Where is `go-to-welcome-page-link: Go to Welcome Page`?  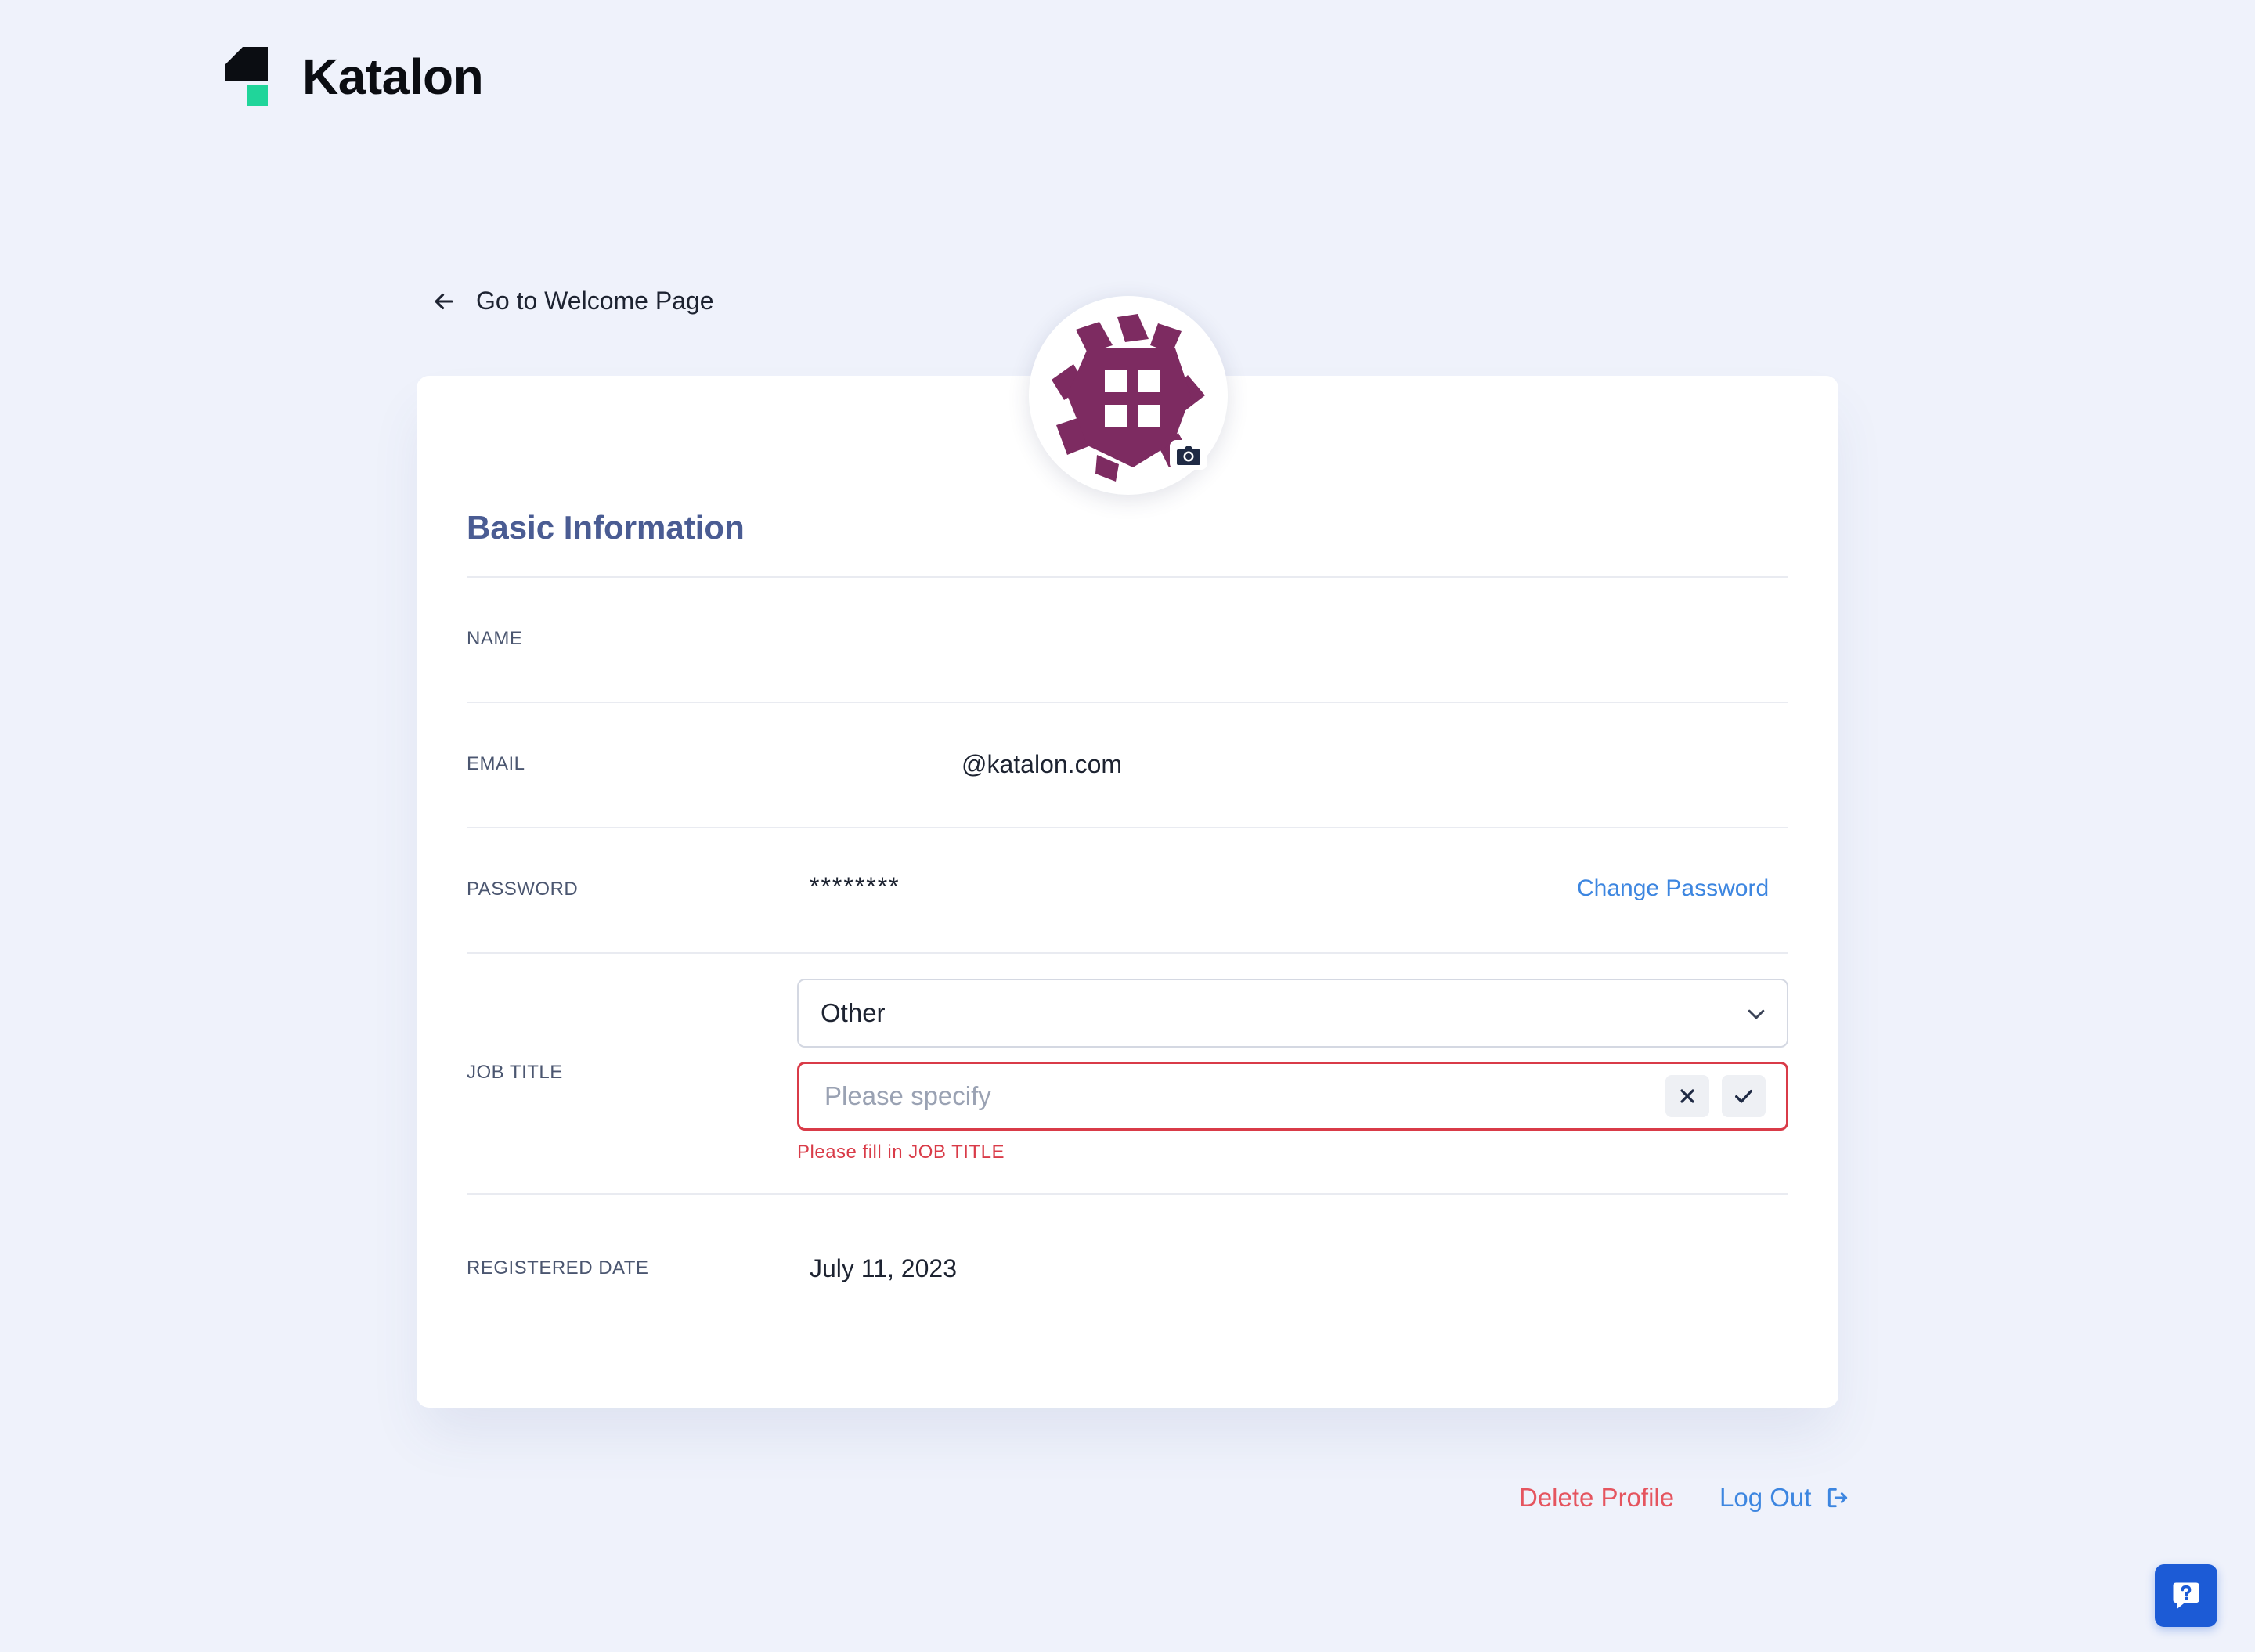 go-to-welcome-page-link: Go to Welcome Page is located at coordinates (572, 301).